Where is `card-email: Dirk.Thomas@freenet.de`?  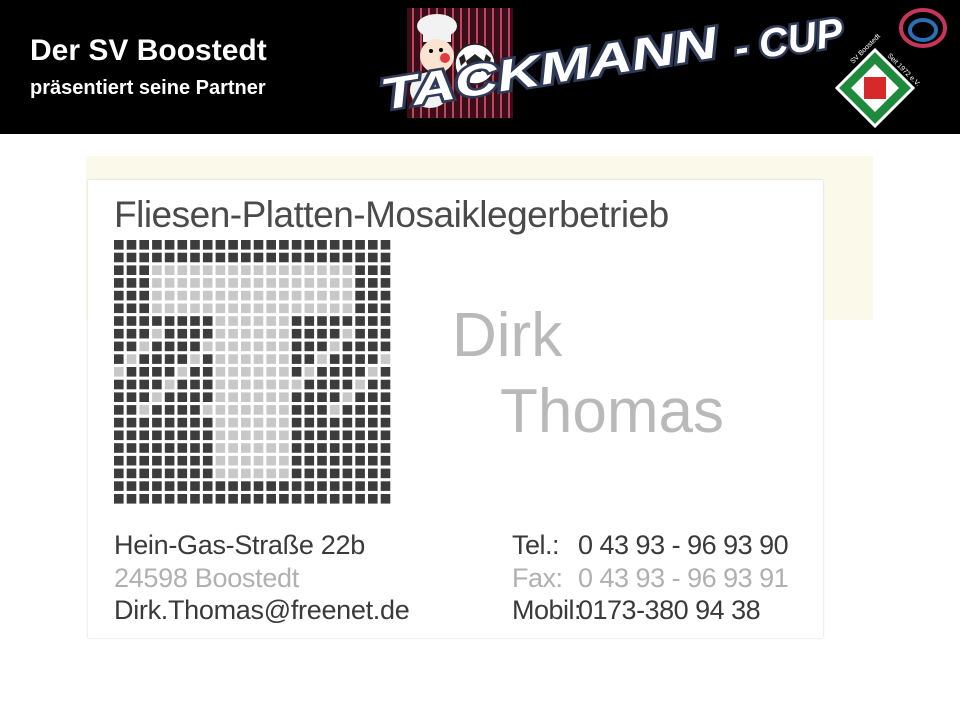
card-email: Dirk.Thomas@freenet.de is located at coordinates (262, 610).